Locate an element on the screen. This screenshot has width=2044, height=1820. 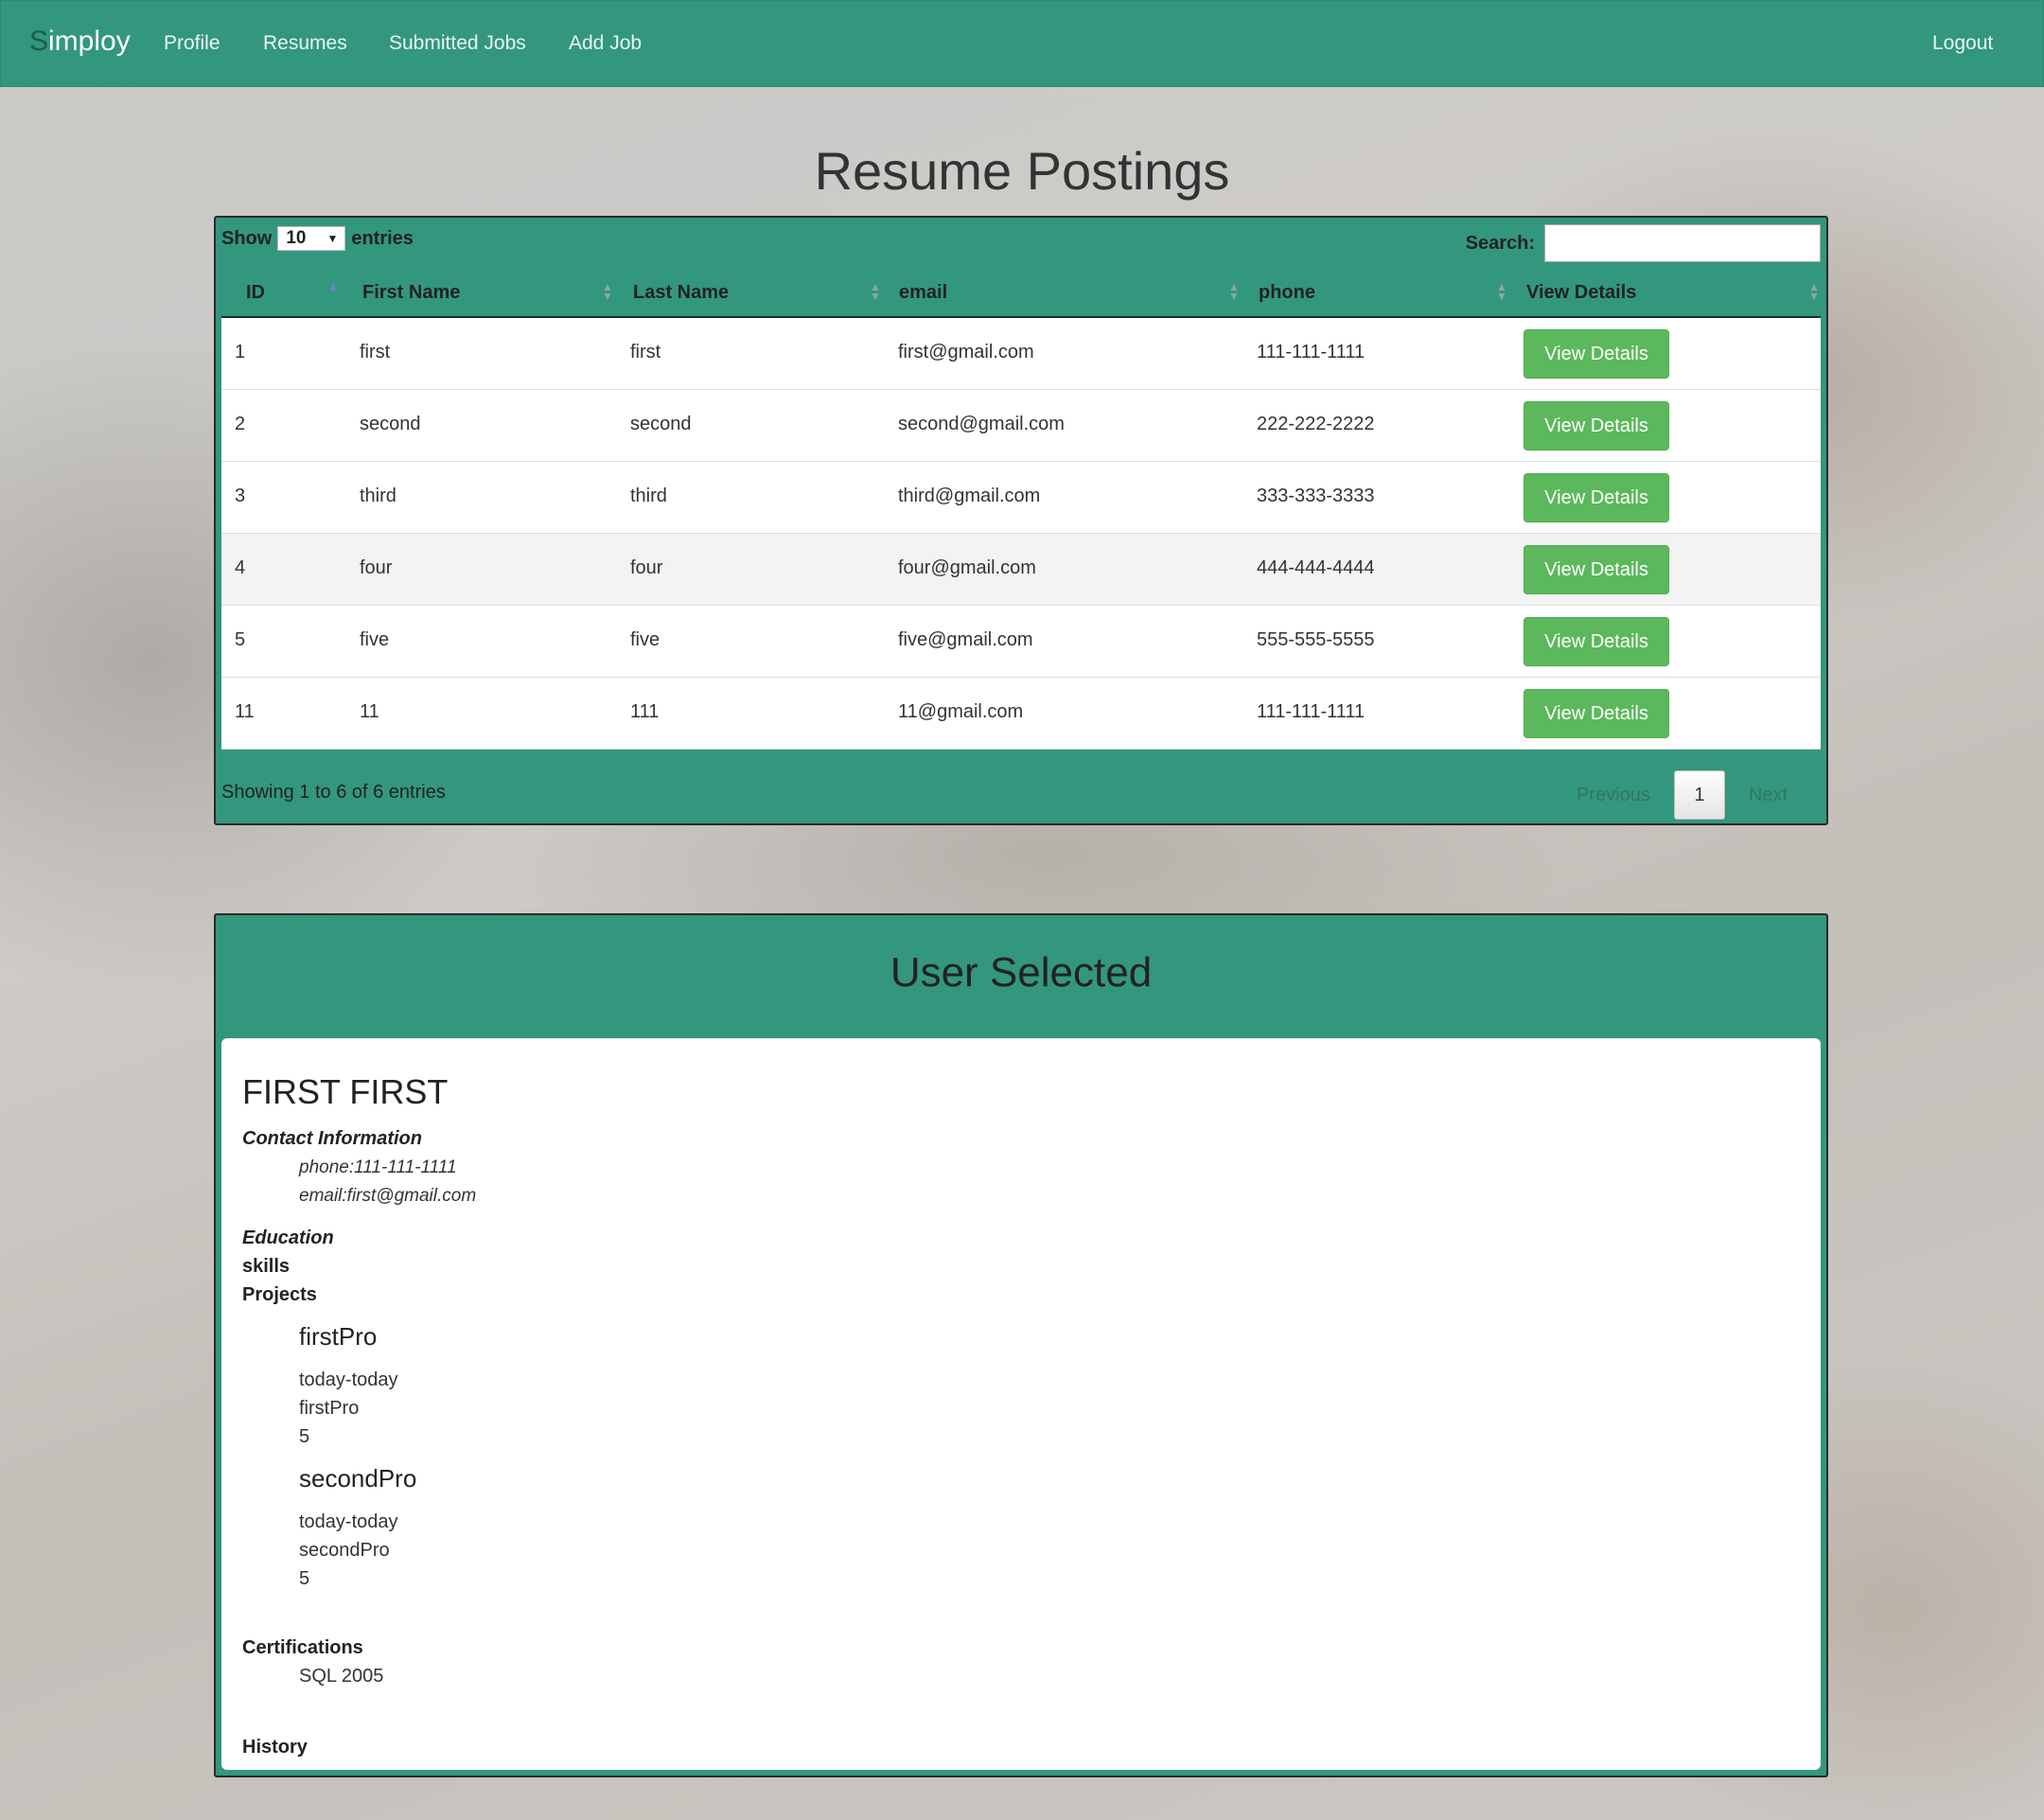
brand-name: imploy is located at coordinates (89, 41).